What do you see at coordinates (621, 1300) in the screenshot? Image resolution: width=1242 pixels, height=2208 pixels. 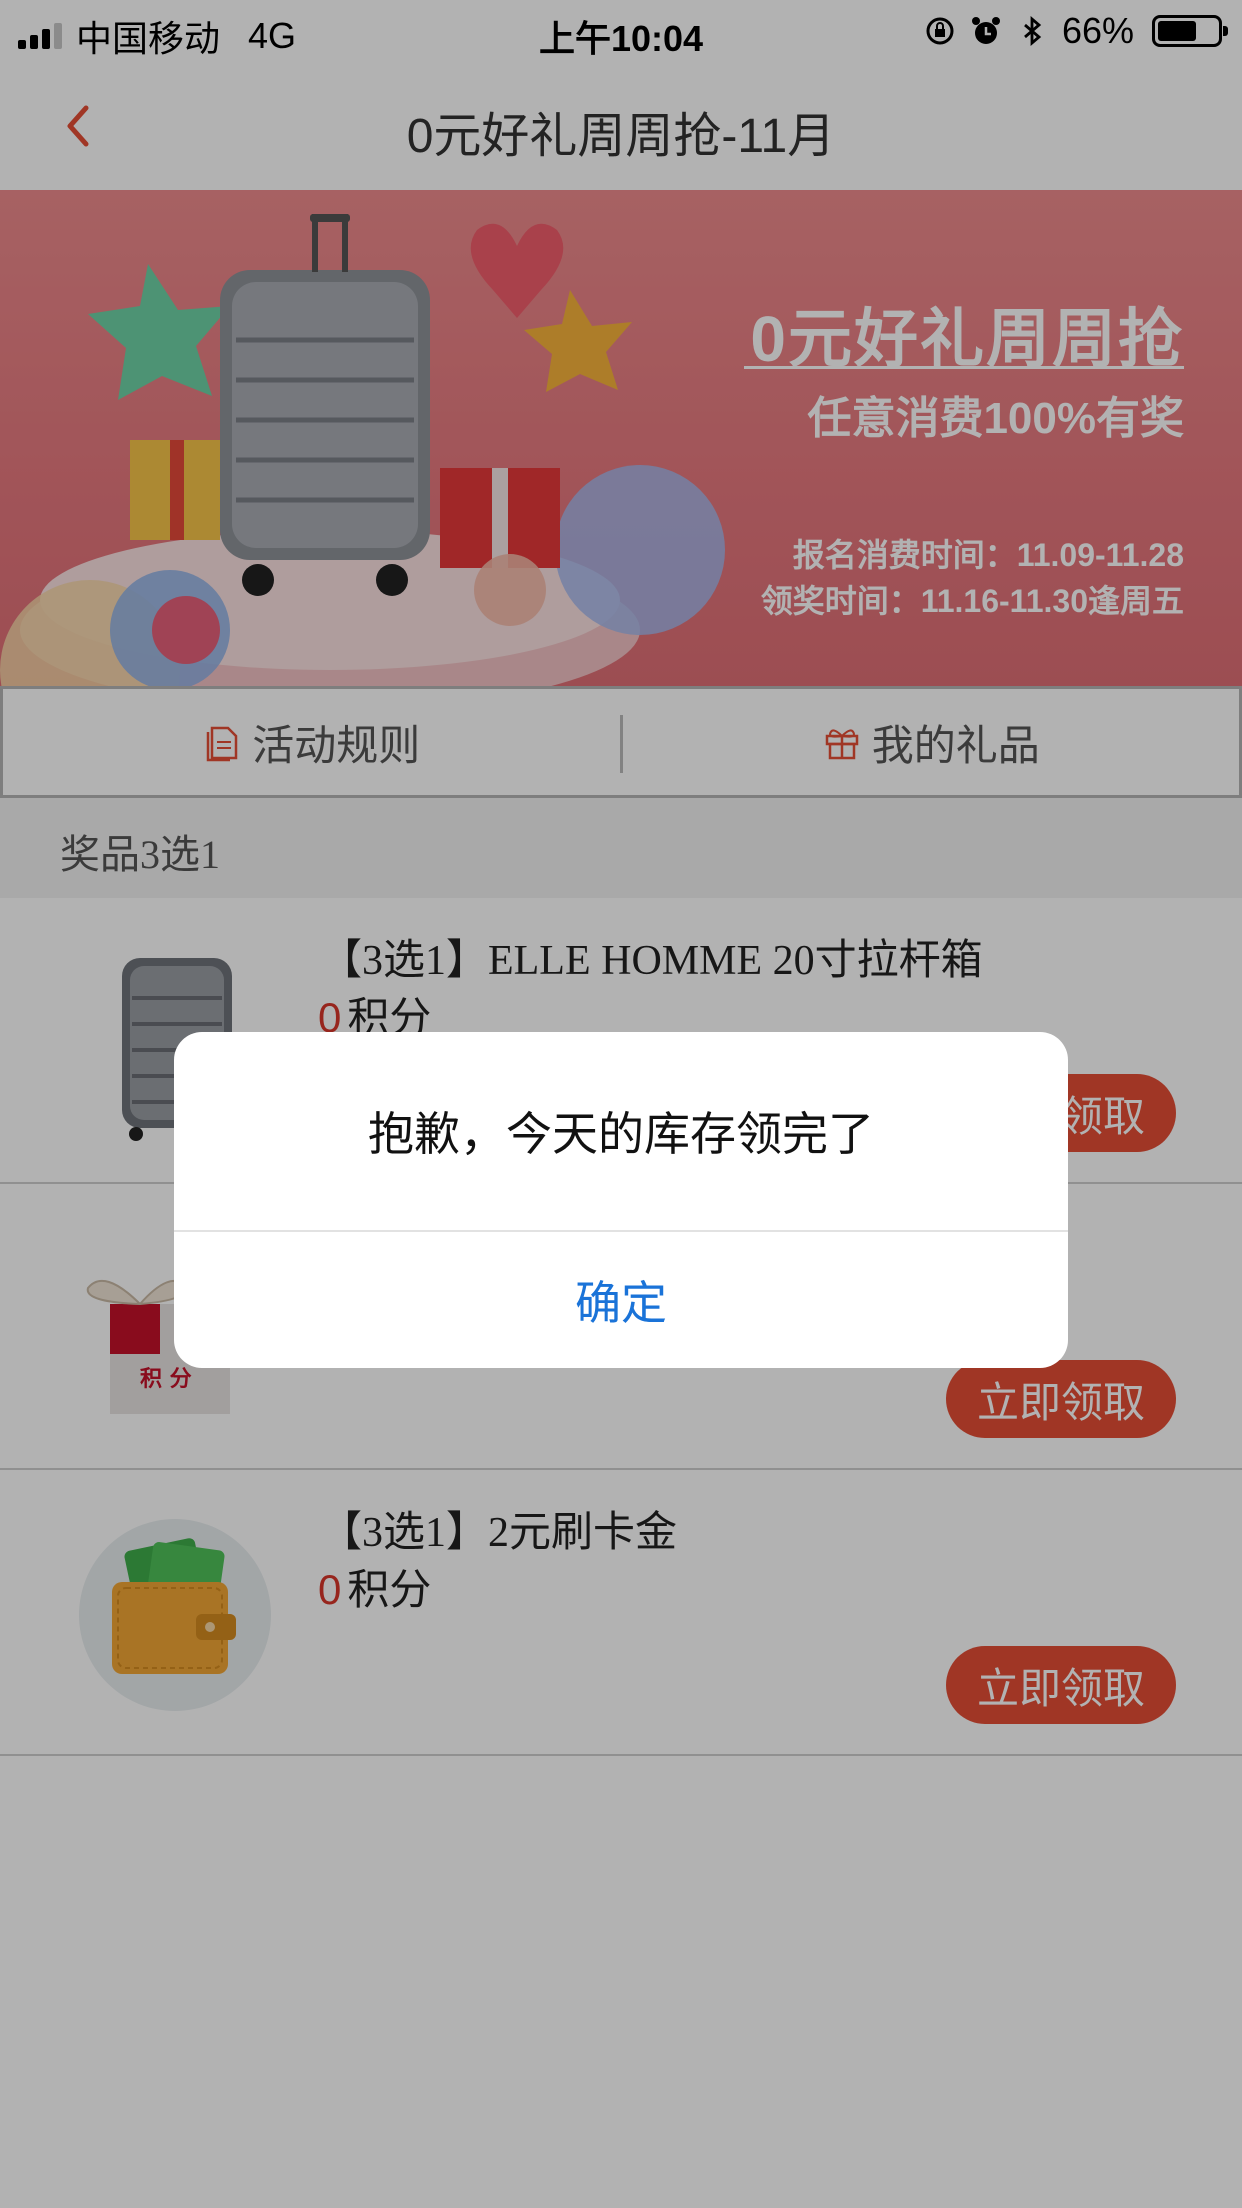 I see `confirm-button: 确定` at bounding box center [621, 1300].